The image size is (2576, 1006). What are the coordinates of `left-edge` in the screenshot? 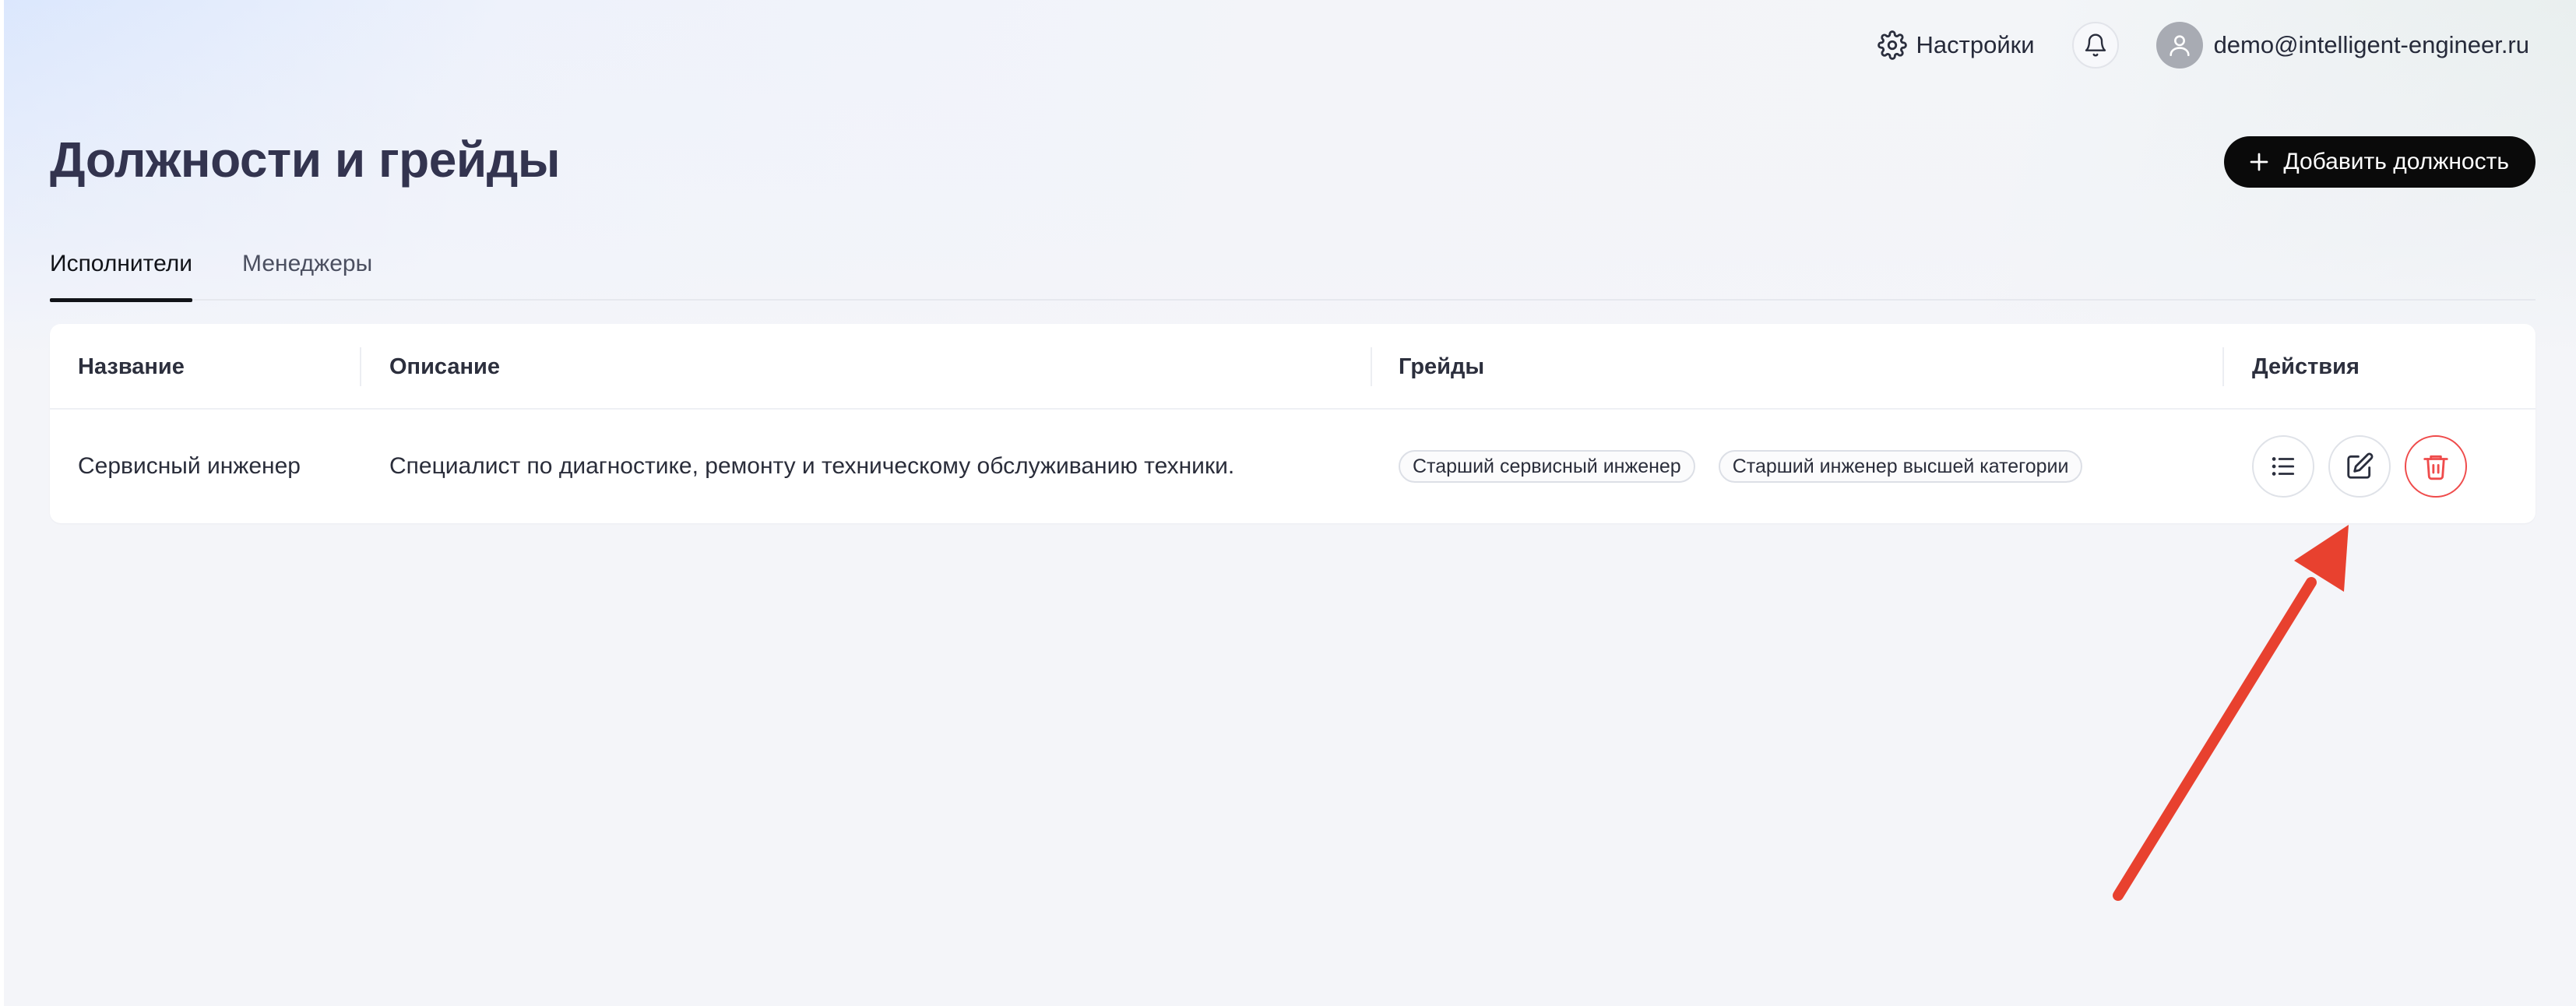 It's located at (2, 503).